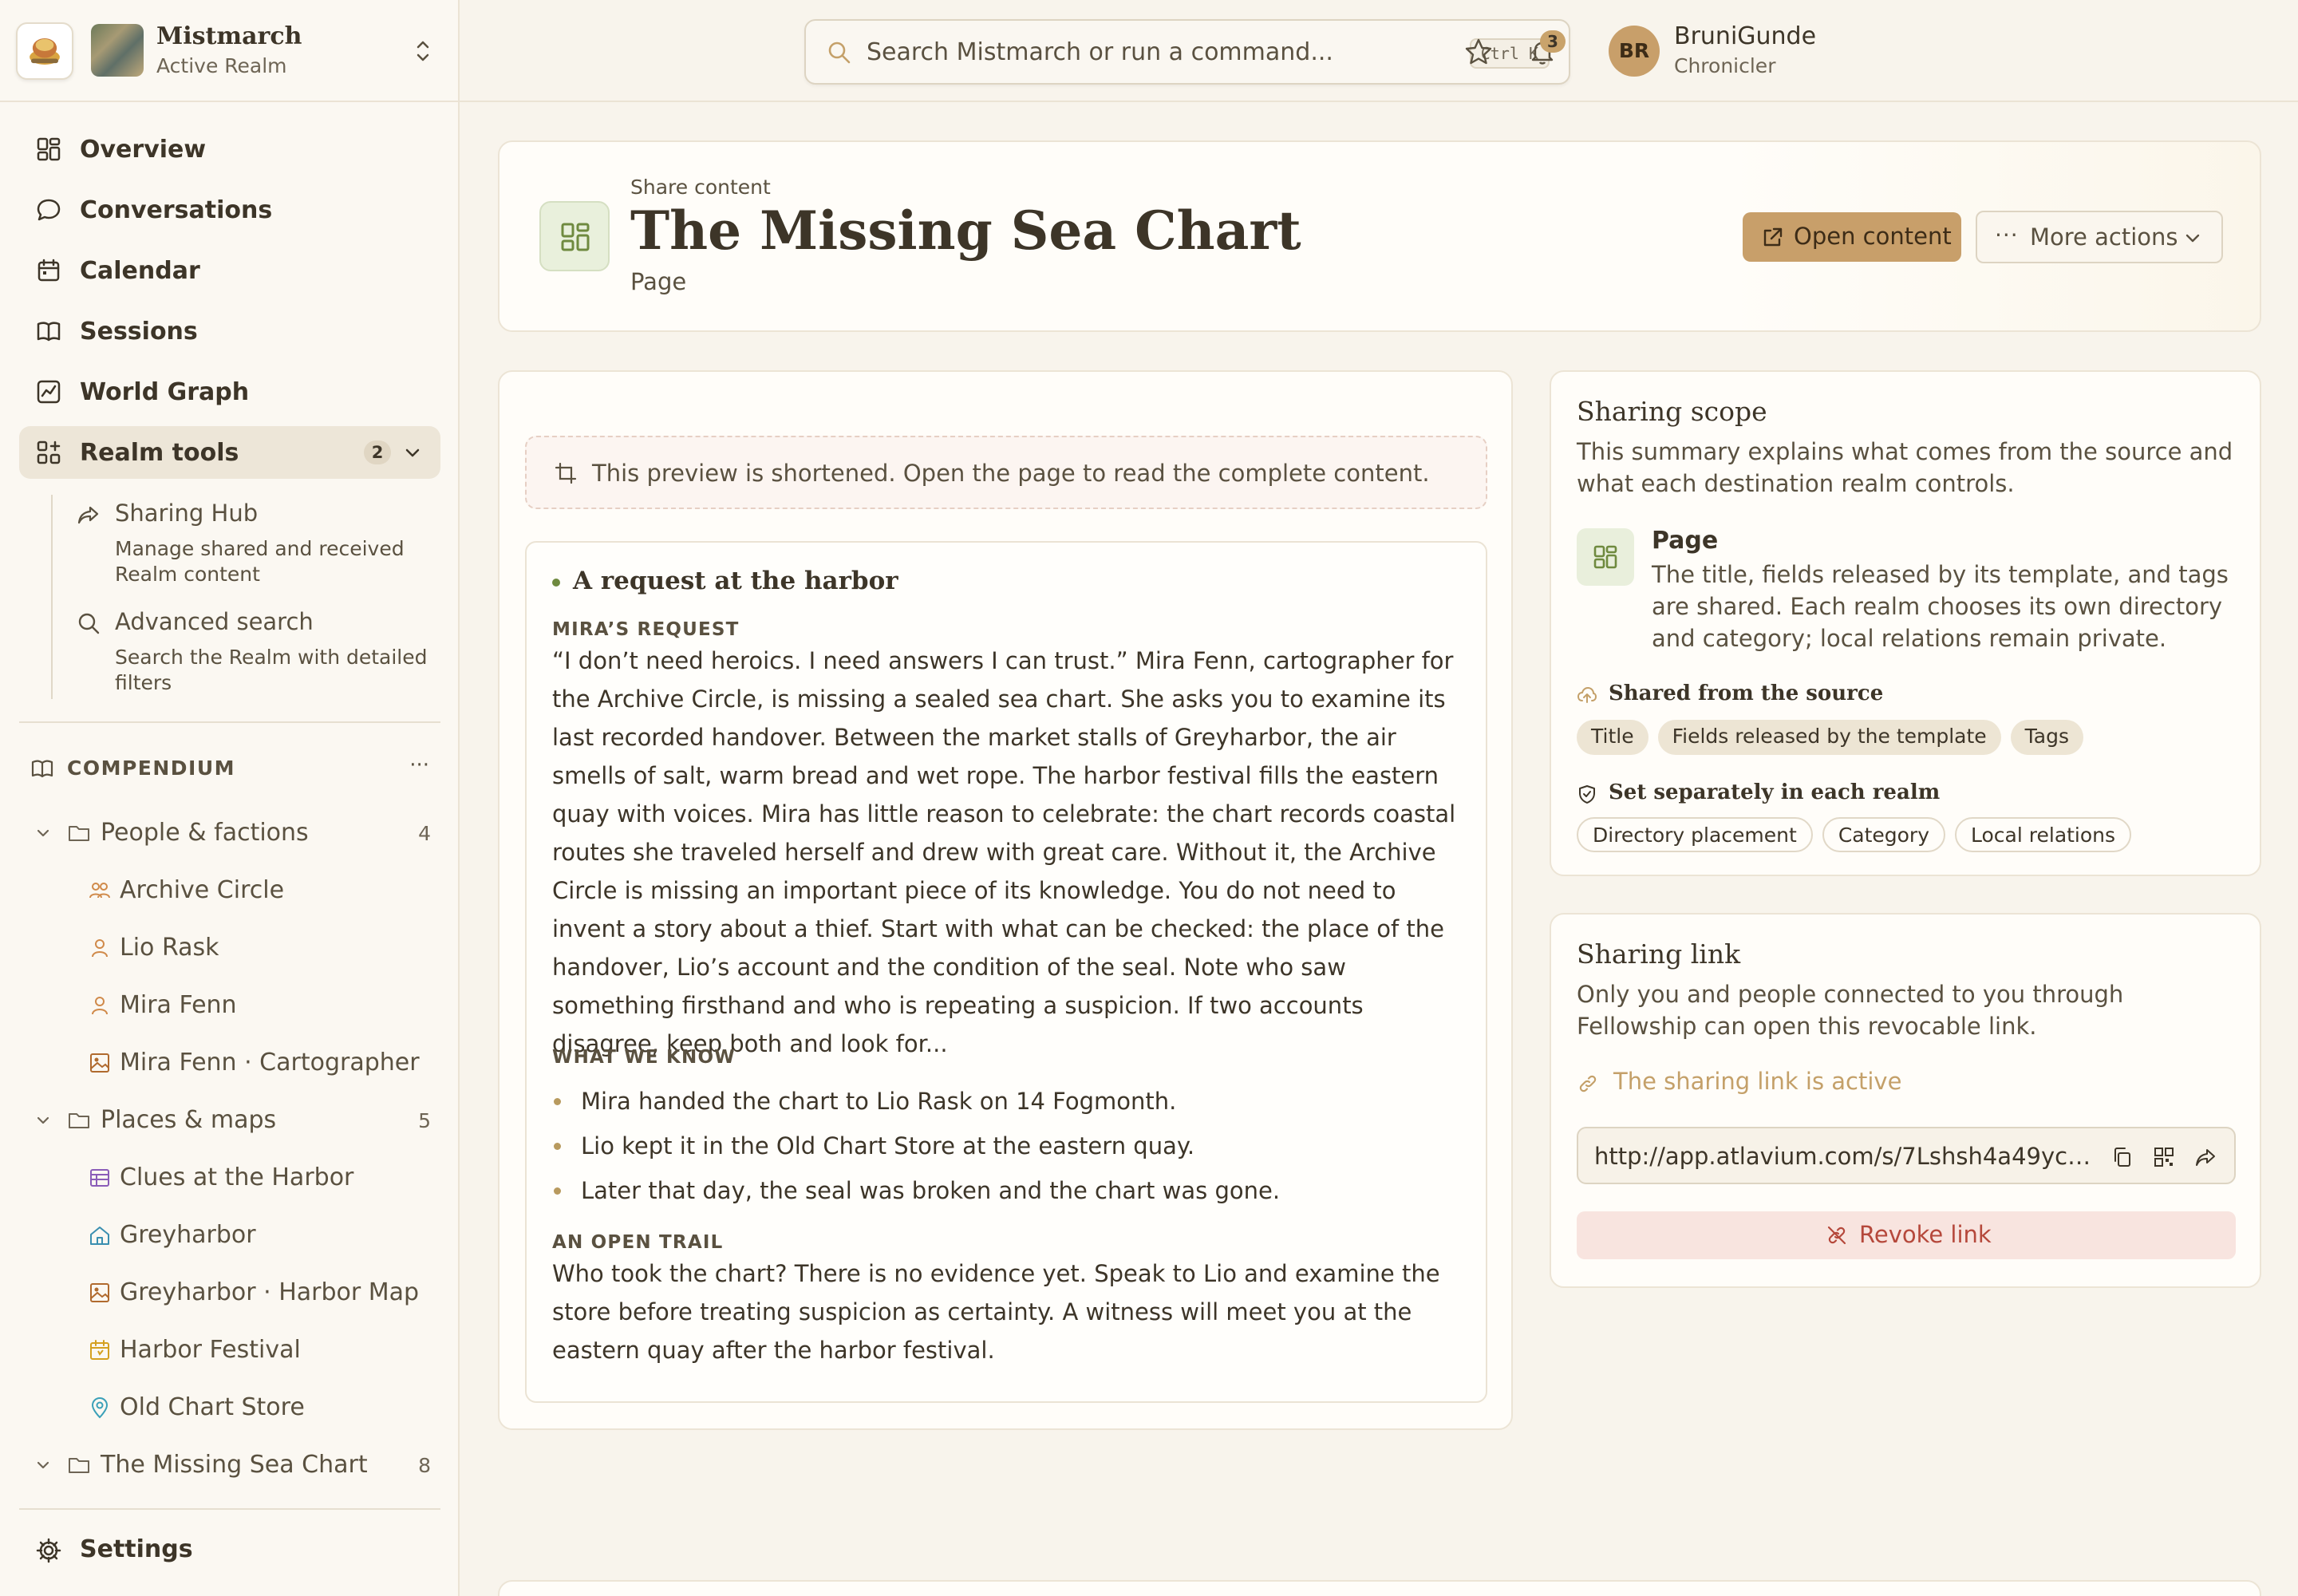  Describe the element at coordinates (264, 890) in the screenshot. I see `tree-item-archive-circle: Archive Circle` at that location.